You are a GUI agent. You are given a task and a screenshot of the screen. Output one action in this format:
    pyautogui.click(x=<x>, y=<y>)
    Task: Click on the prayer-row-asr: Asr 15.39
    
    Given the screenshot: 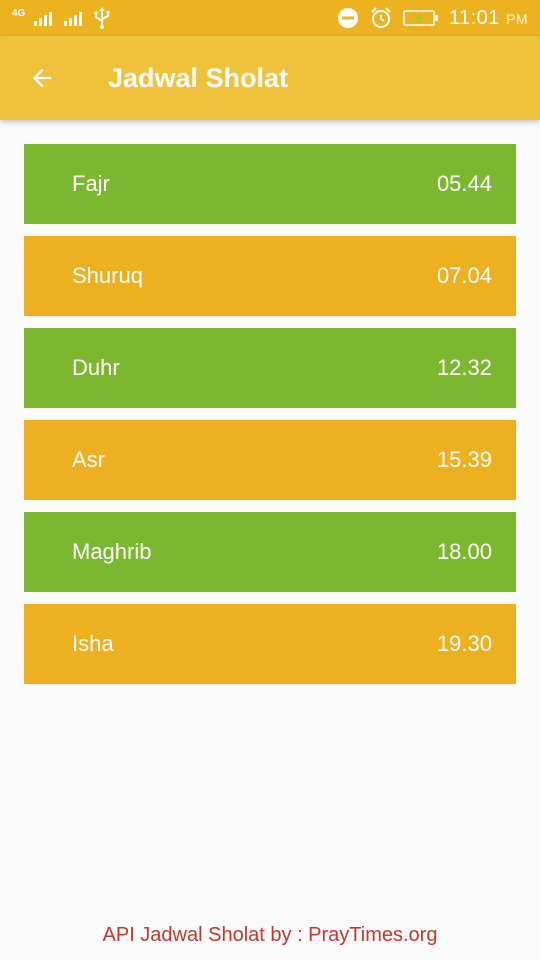 What is the action you would take?
    pyautogui.click(x=270, y=460)
    